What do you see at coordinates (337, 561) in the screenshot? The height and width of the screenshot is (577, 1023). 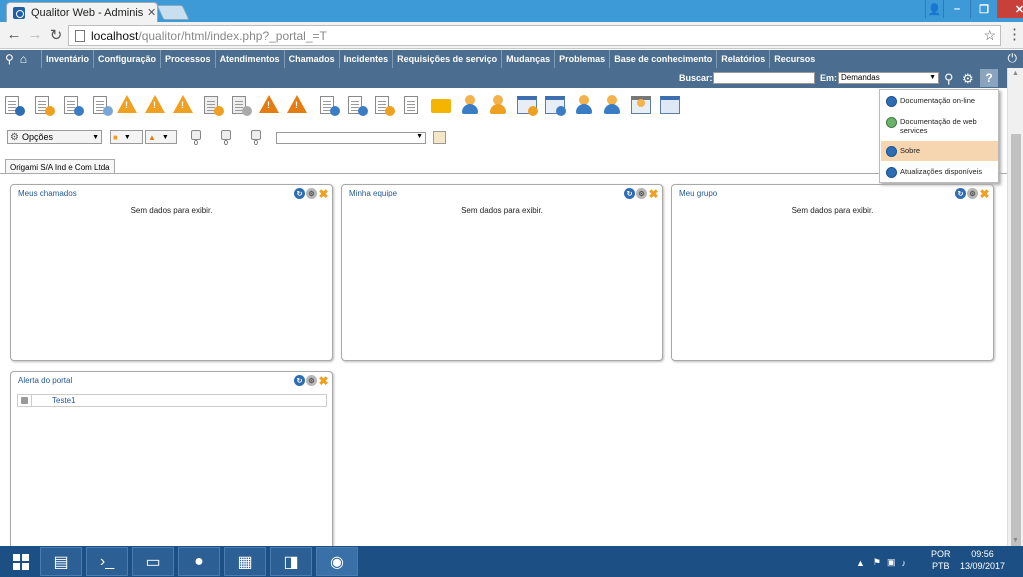 I see `chrome-icon: ◉` at bounding box center [337, 561].